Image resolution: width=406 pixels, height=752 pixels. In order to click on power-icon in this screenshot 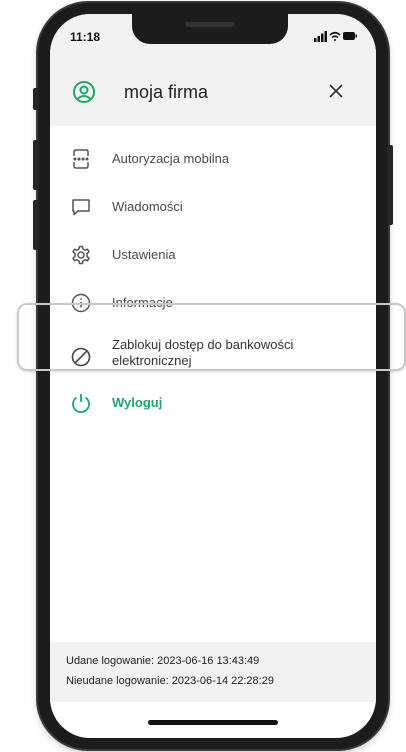, I will do `click(81, 403)`.